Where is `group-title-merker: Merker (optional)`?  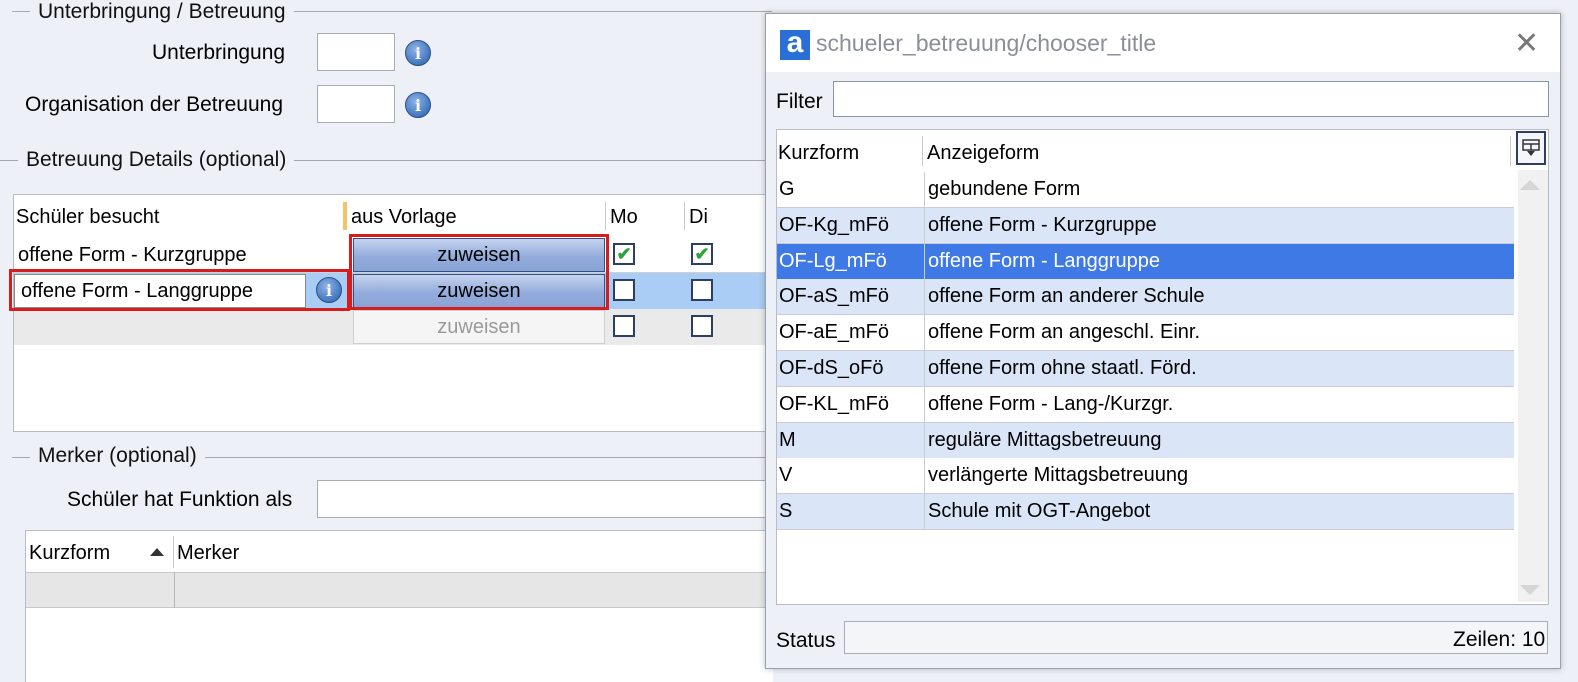
group-title-merker: Merker (optional) is located at coordinates (117, 456).